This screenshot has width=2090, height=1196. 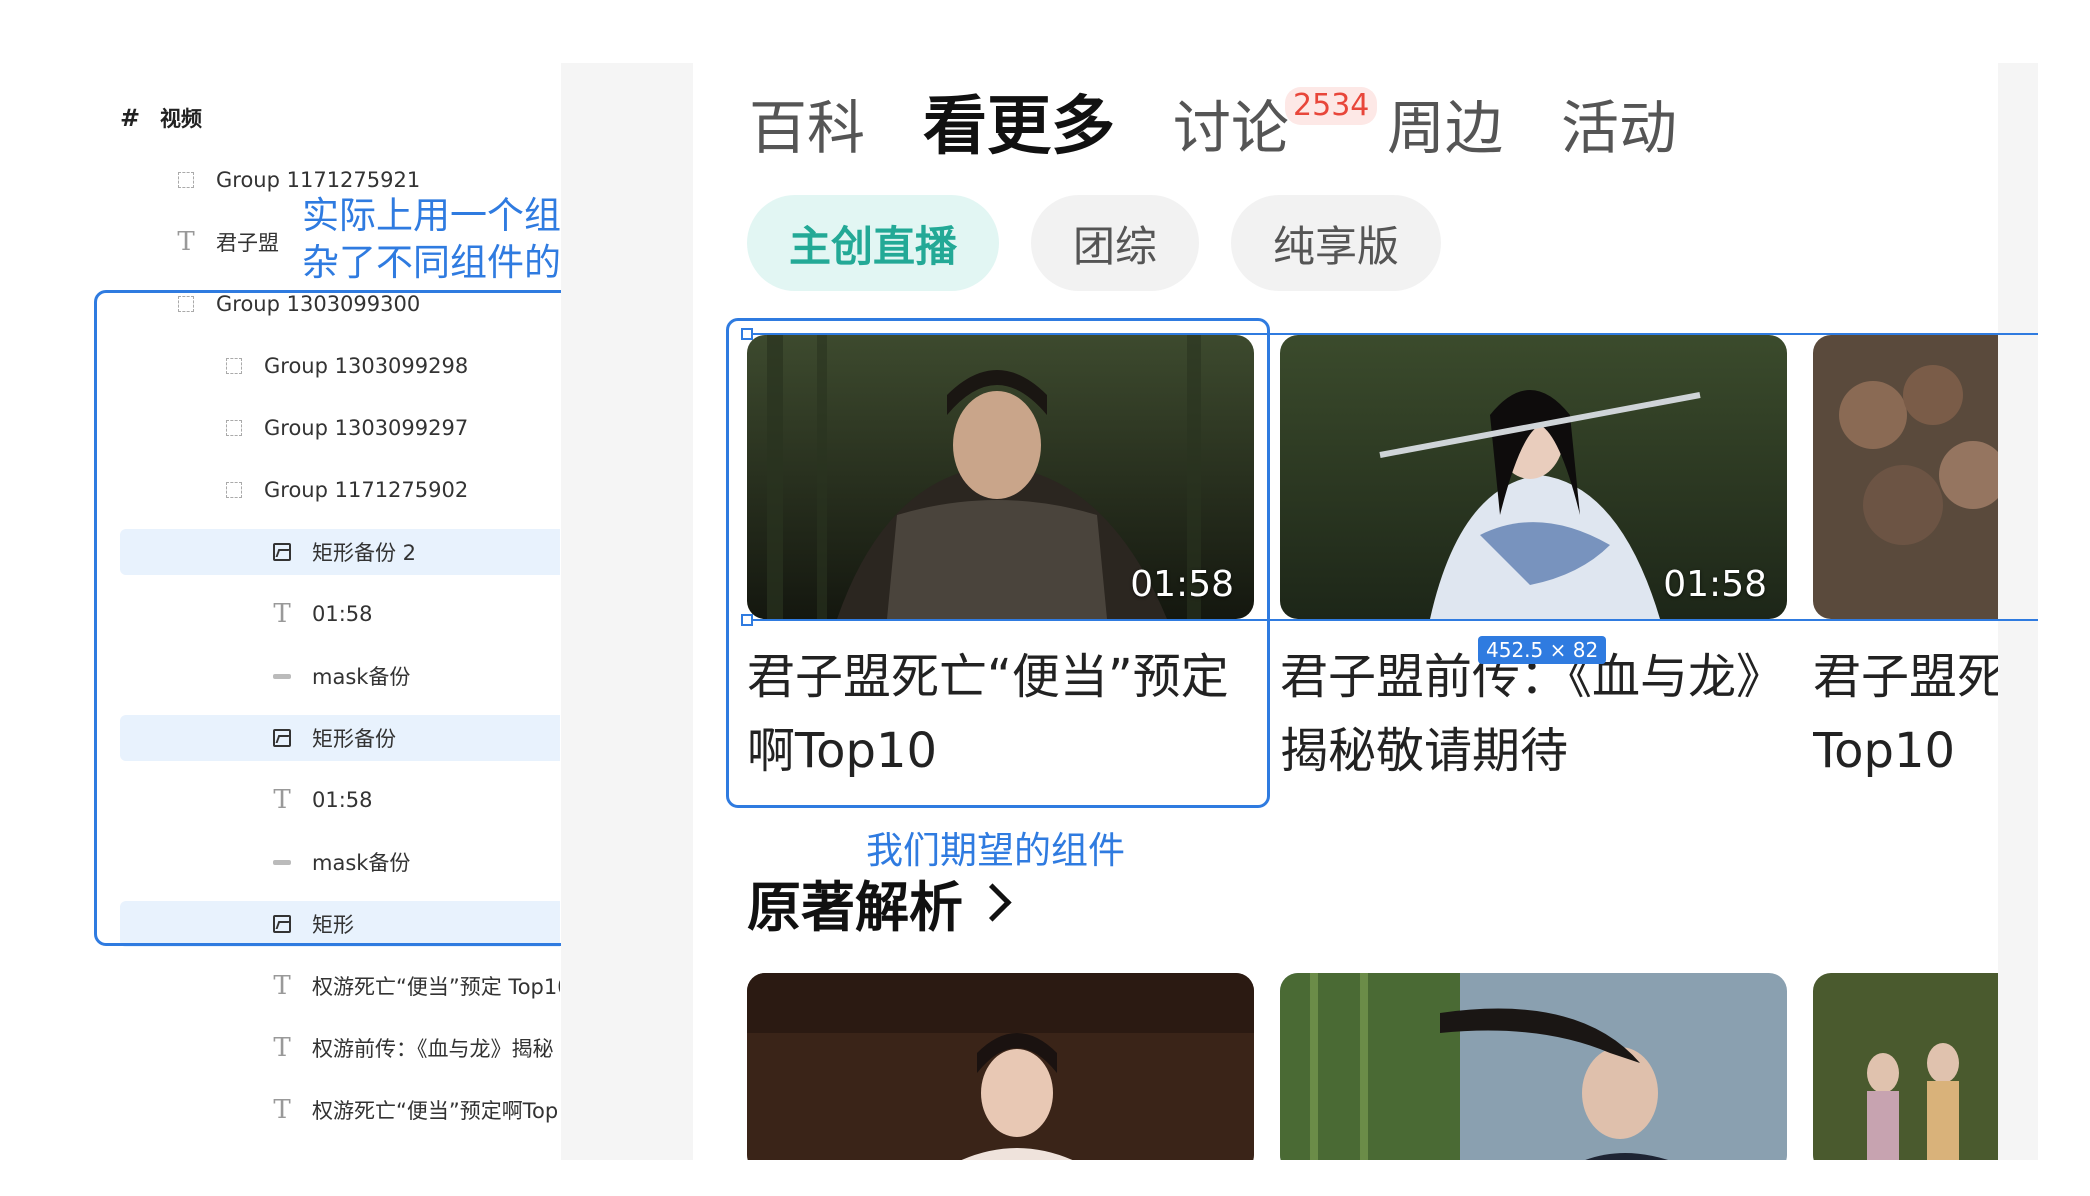 I want to click on top-tabs: 百科 看更多 讨论 2534 周边 活动, so click(x=1242, y=121).